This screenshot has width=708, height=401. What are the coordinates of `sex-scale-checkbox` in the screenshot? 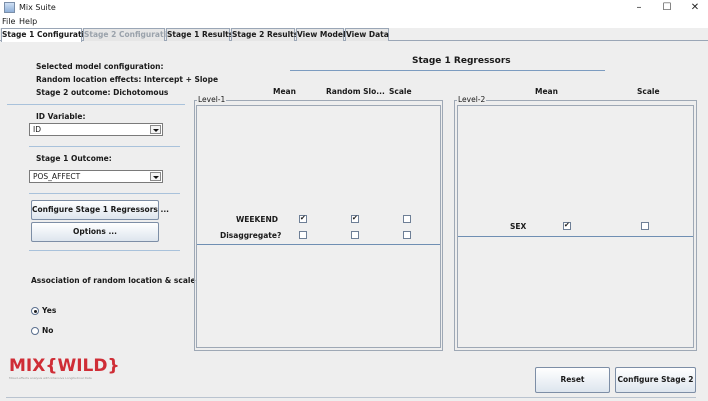 It's located at (645, 226).